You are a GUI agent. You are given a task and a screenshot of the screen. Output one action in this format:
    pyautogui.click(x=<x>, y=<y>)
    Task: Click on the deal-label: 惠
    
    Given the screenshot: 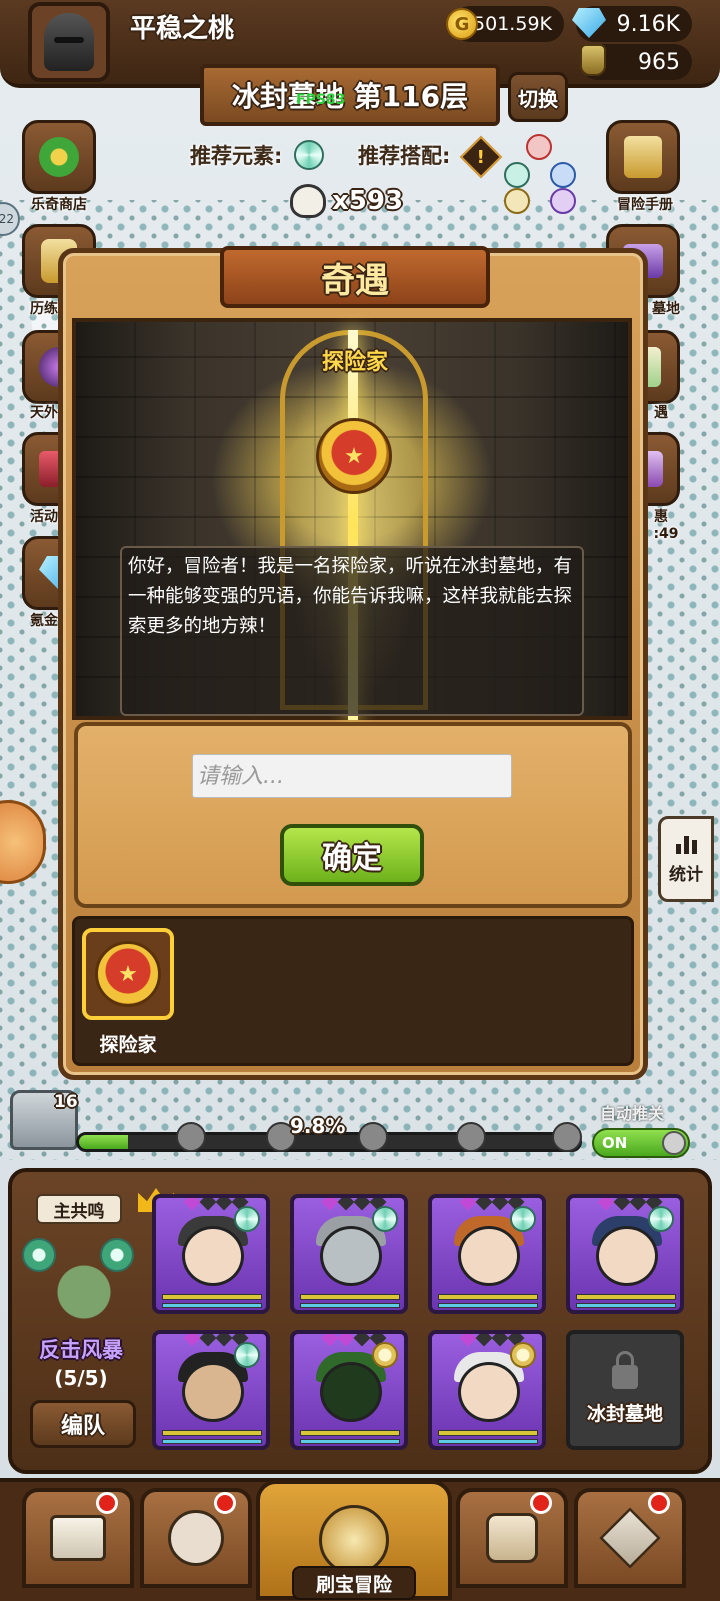 What is the action you would take?
    pyautogui.click(x=661, y=517)
    